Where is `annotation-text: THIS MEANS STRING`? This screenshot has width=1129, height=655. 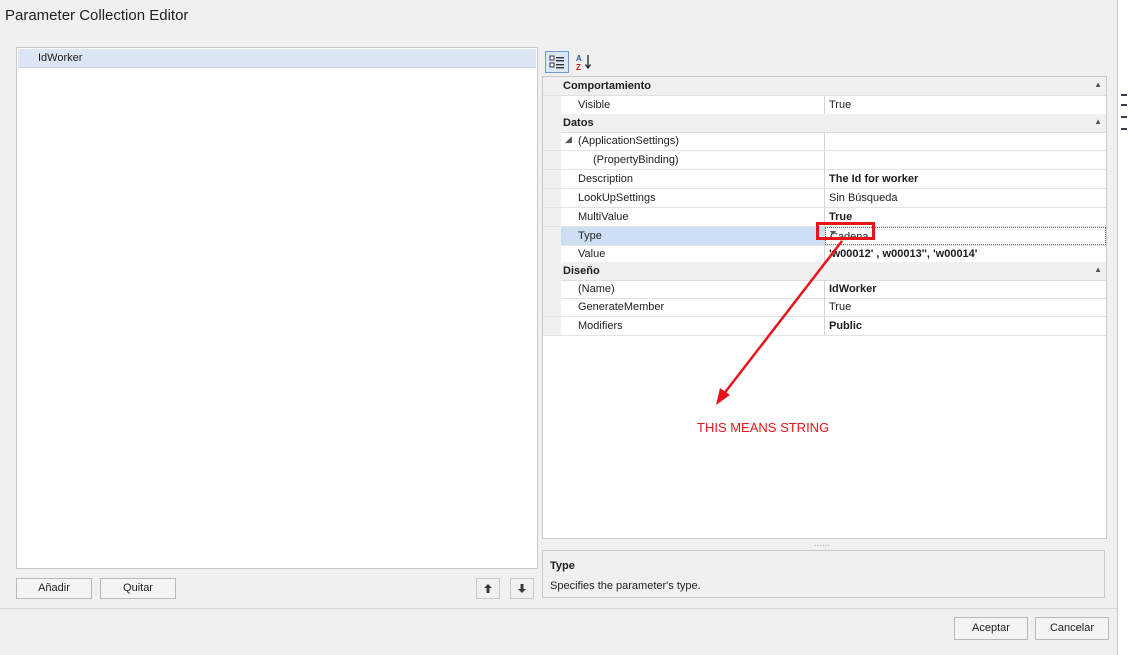 annotation-text: THIS MEANS STRING is located at coordinates (763, 427).